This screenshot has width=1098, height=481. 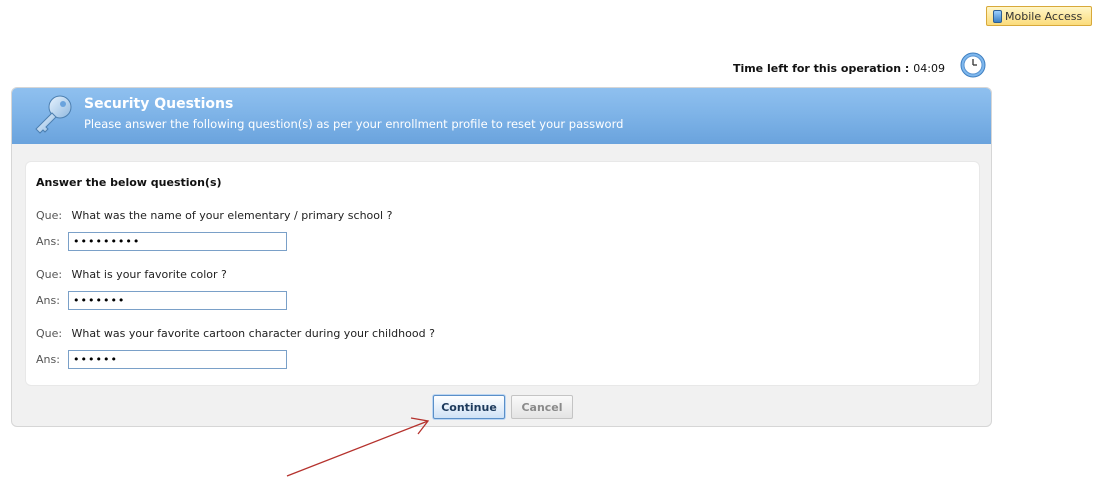 What do you see at coordinates (129, 182) in the screenshot?
I see `section-title: Answer the below question(s)` at bounding box center [129, 182].